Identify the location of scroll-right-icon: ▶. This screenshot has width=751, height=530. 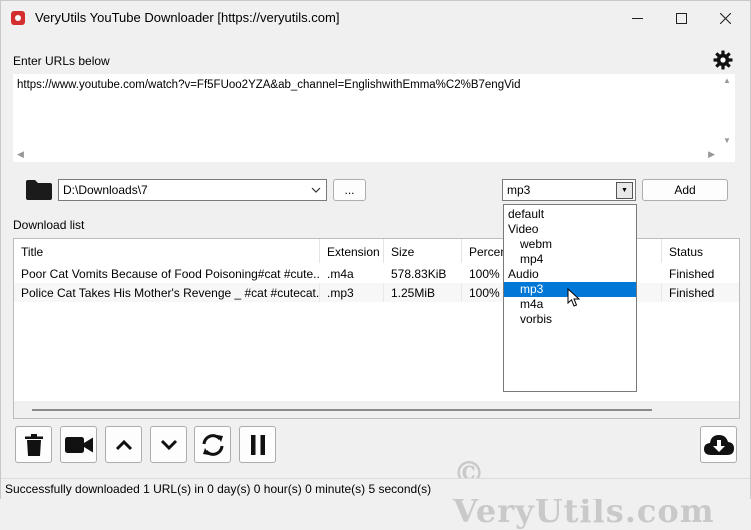
(711, 154).